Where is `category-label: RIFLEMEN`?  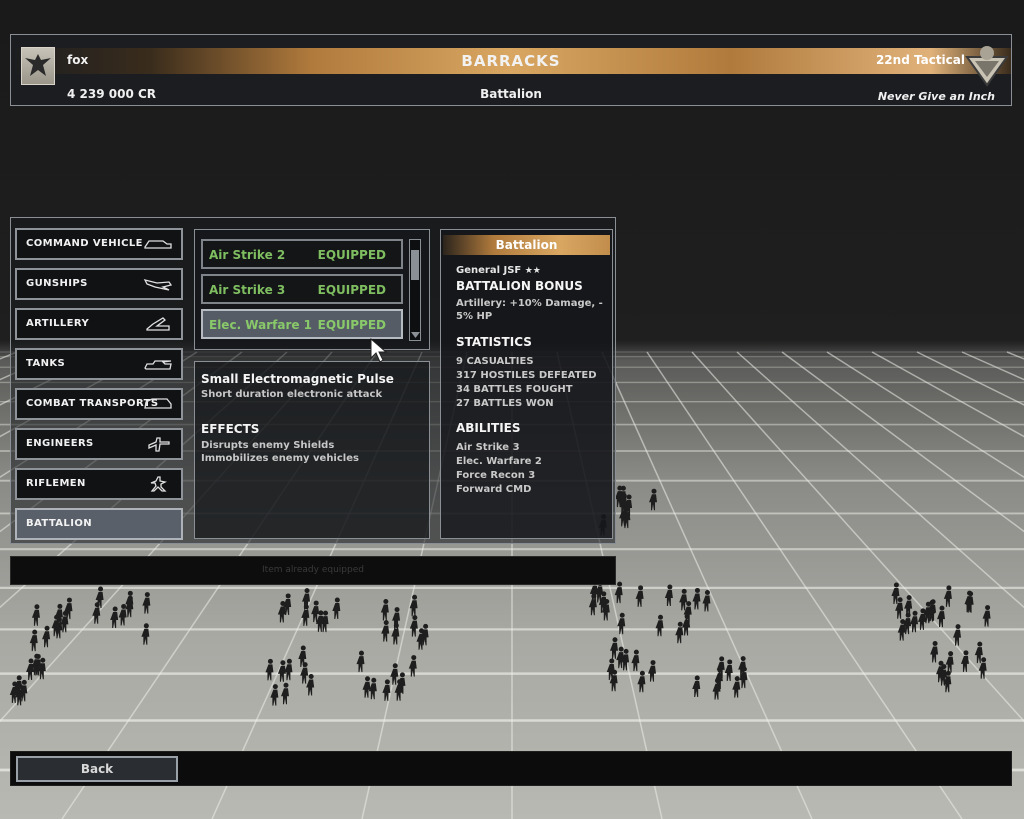 category-label: RIFLEMEN is located at coordinates (56, 483).